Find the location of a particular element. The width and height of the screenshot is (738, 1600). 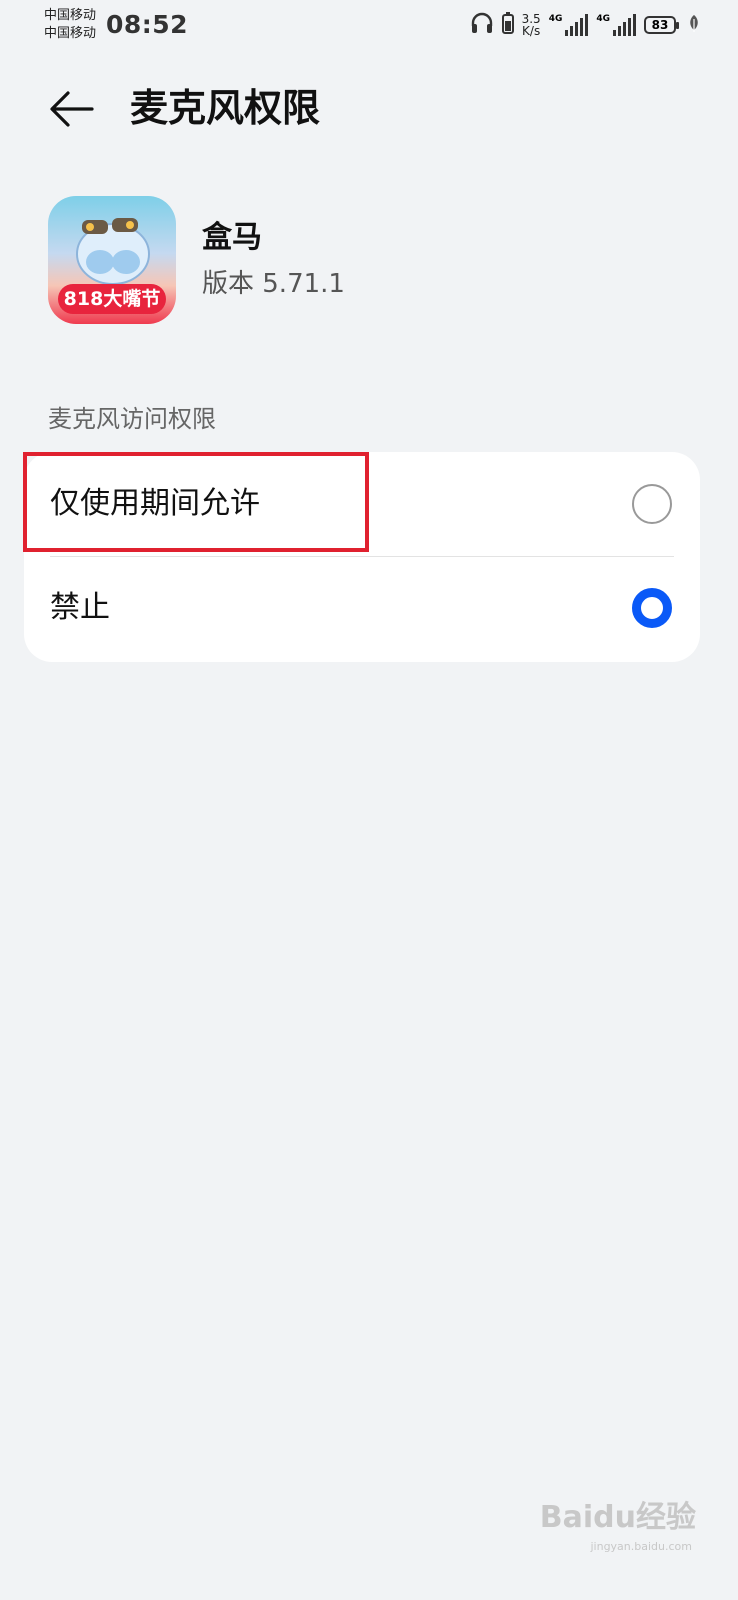

carrier-1: 中国移动 is located at coordinates (70, 15).